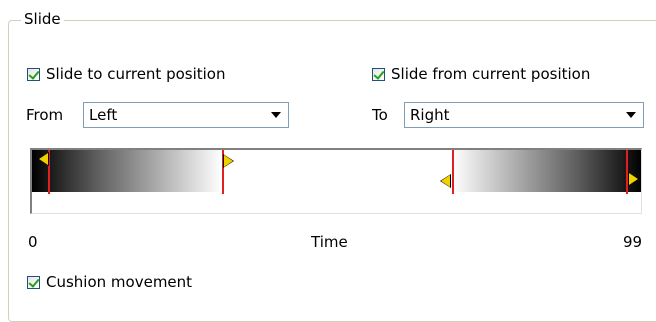 Image resolution: width=656 pixels, height=322 pixels. What do you see at coordinates (103, 115) in the screenshot?
I see `from-select-value: Left` at bounding box center [103, 115].